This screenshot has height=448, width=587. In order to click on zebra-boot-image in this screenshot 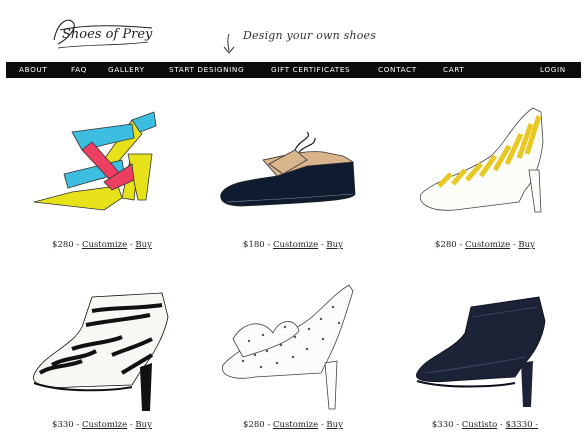, I will do `click(102, 347)`.